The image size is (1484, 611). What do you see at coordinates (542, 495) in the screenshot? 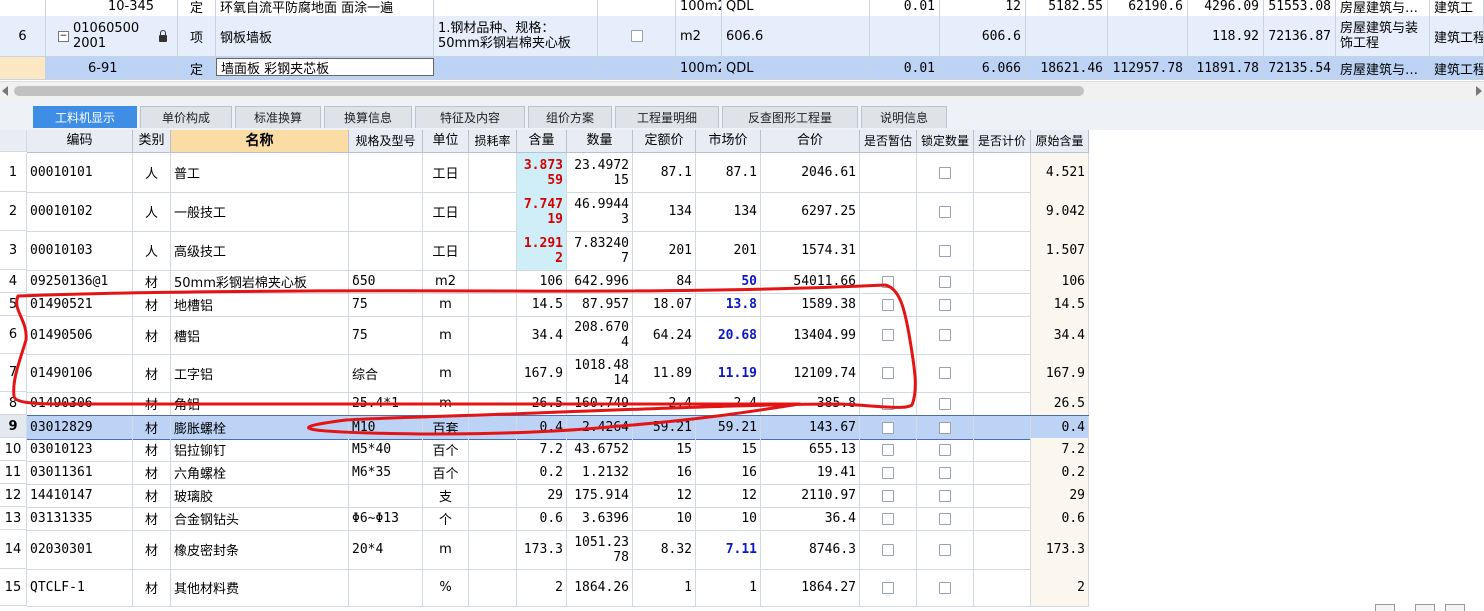
I see `content-cell: 29` at bounding box center [542, 495].